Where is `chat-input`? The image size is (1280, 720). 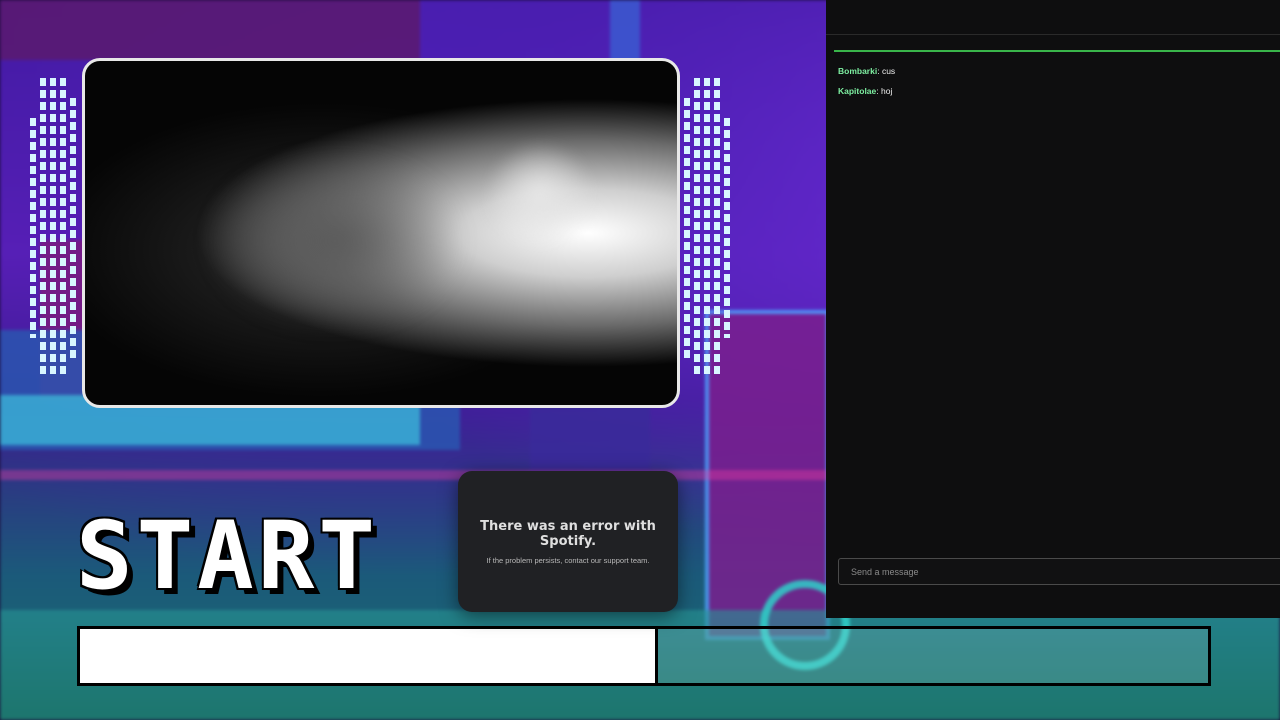 chat-input is located at coordinates (1059, 571).